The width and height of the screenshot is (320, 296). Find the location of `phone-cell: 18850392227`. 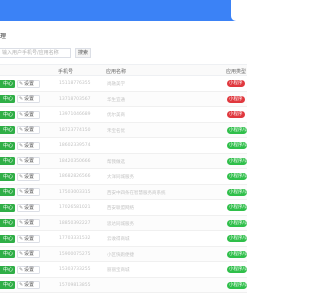

phone-cell: 18850392227 is located at coordinates (75, 223).